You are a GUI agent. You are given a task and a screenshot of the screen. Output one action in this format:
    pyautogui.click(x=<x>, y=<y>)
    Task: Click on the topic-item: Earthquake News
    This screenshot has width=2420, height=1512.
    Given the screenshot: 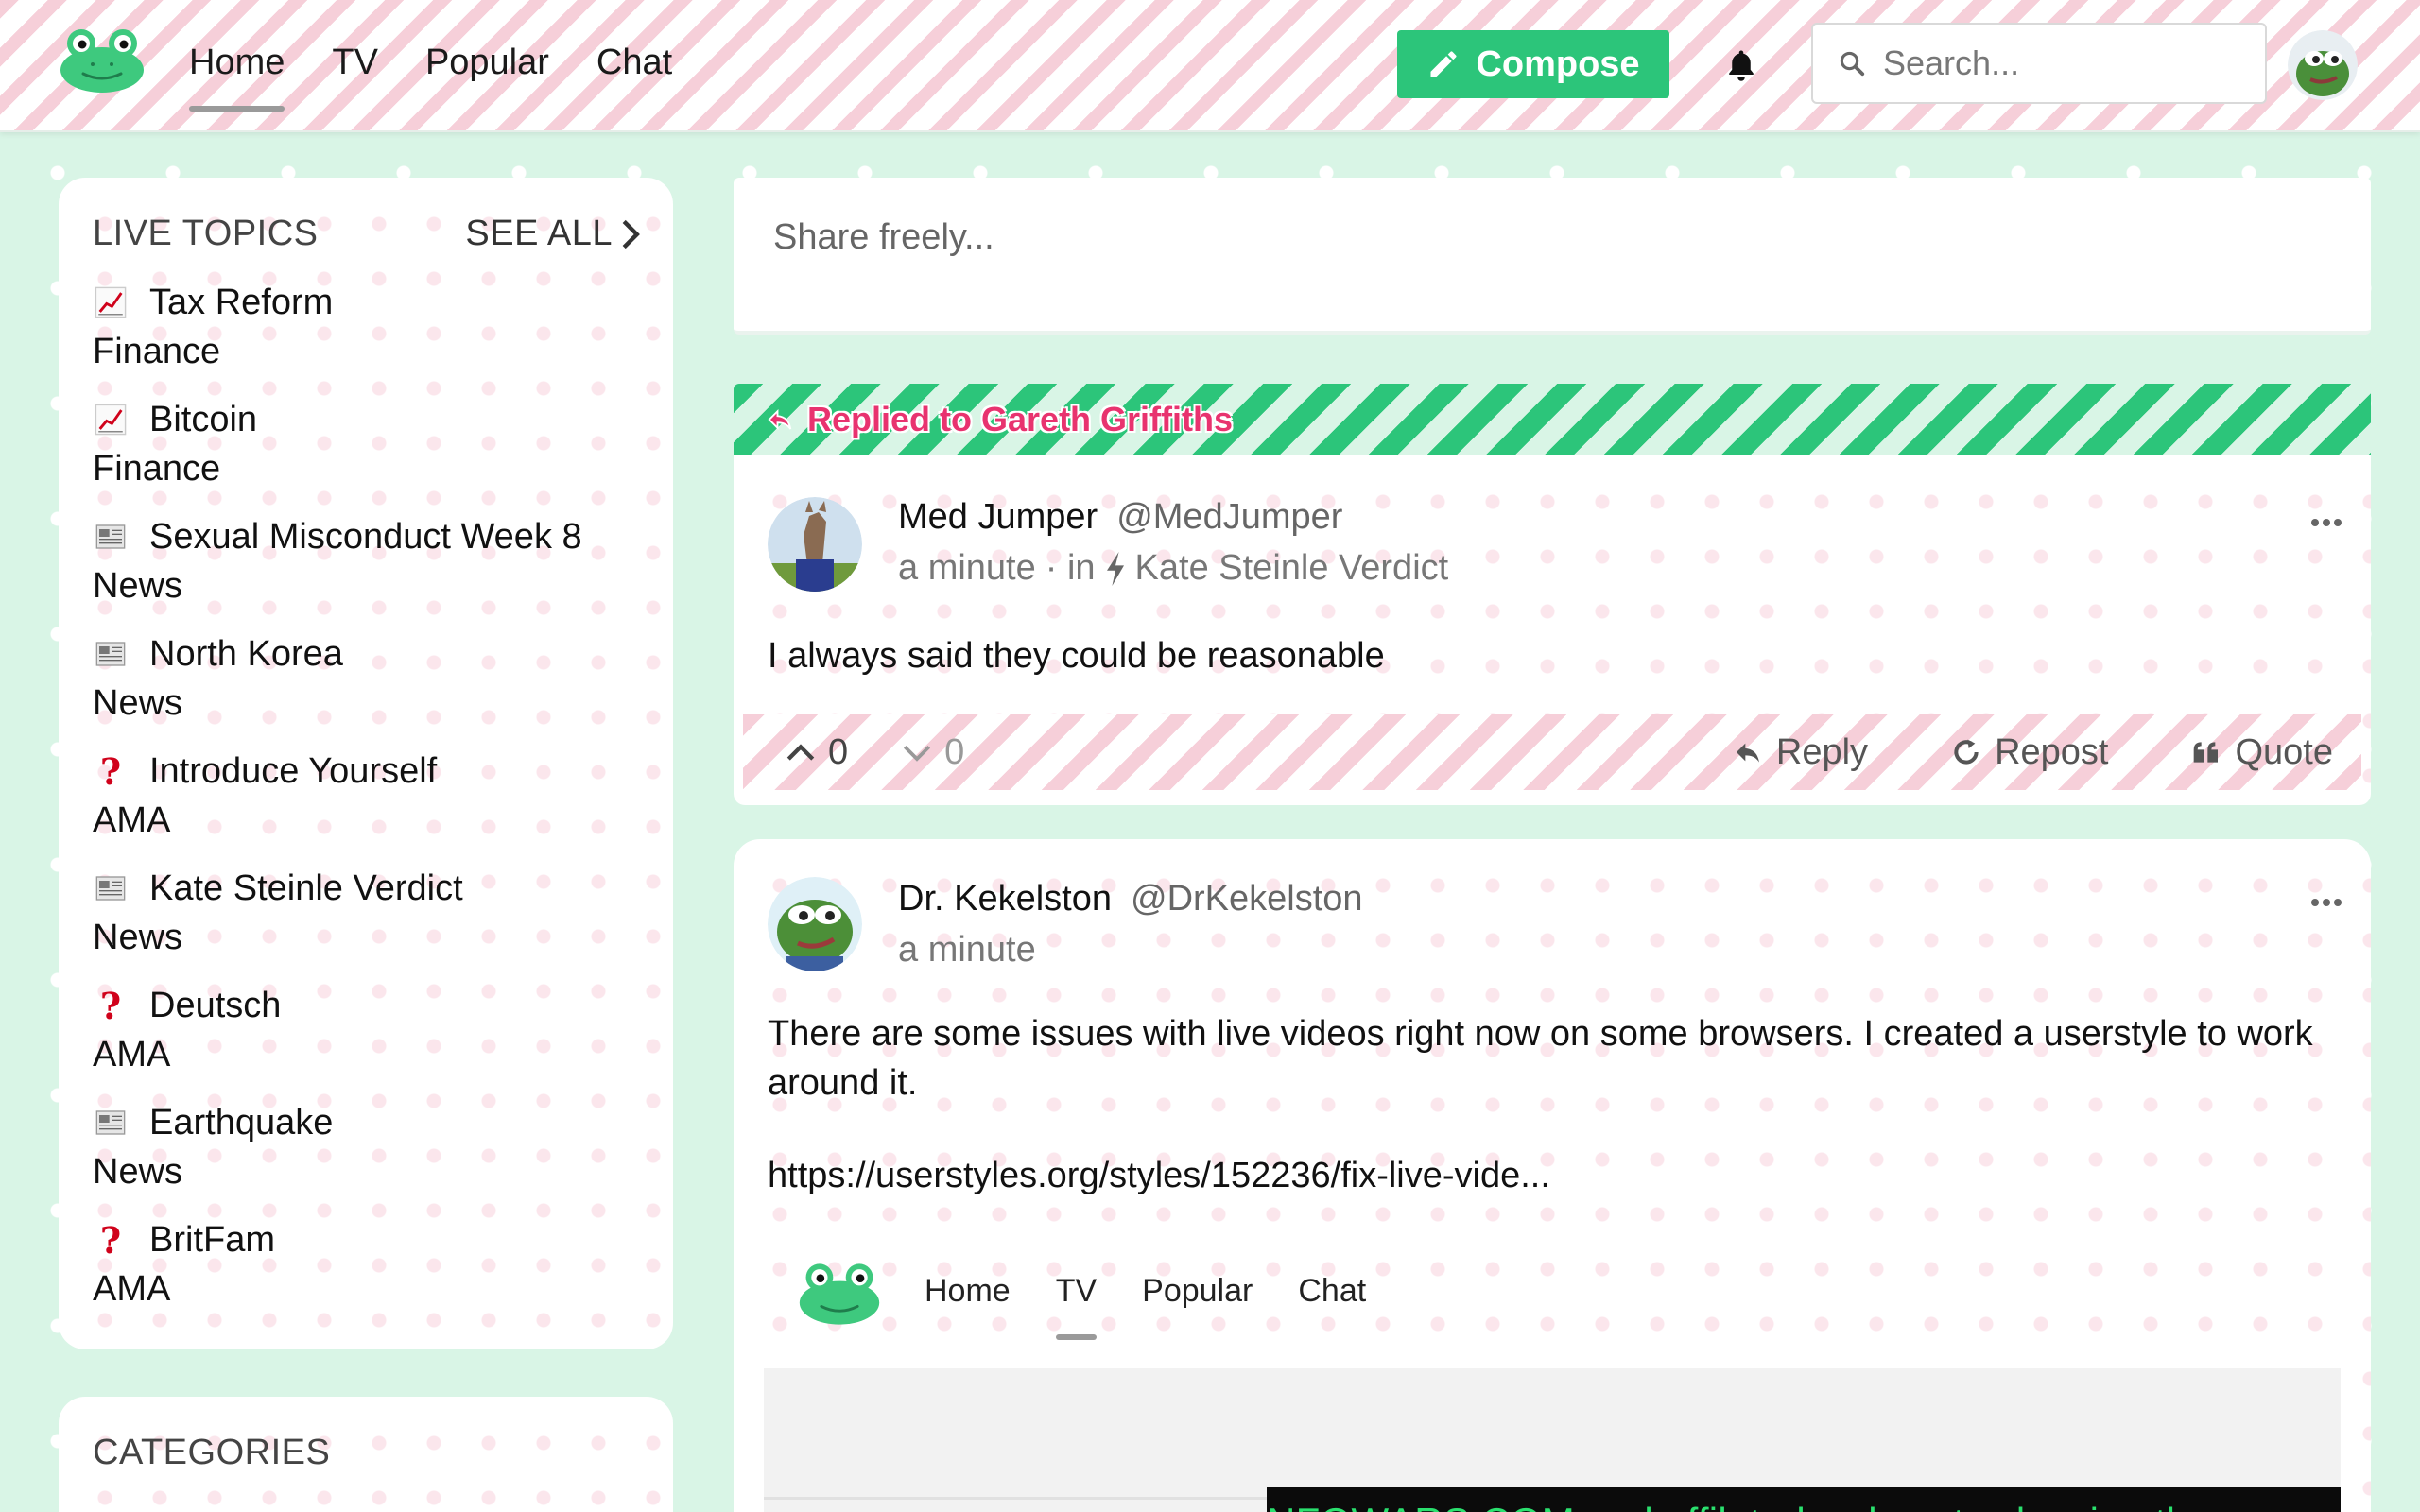 What is the action you would take?
    pyautogui.click(x=337, y=1156)
    